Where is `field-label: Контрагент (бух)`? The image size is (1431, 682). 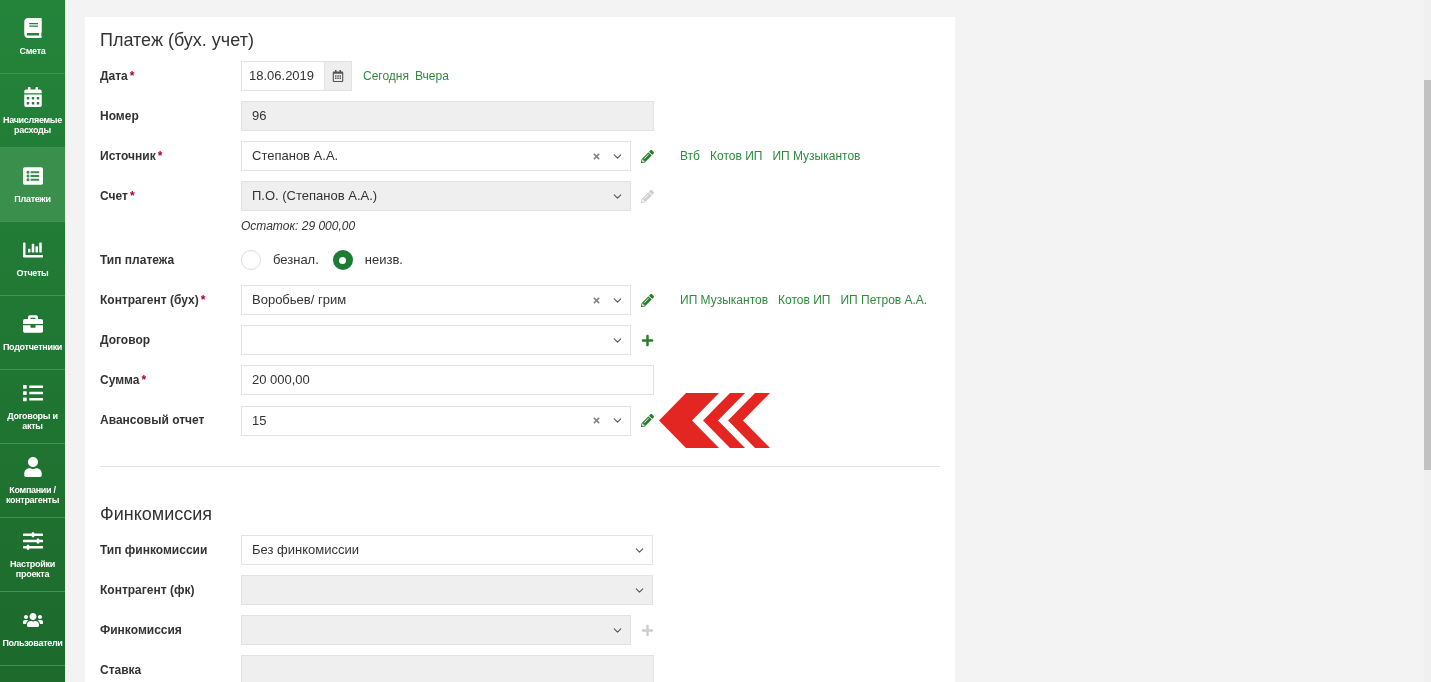 field-label: Контрагент (бух) is located at coordinates (149, 300).